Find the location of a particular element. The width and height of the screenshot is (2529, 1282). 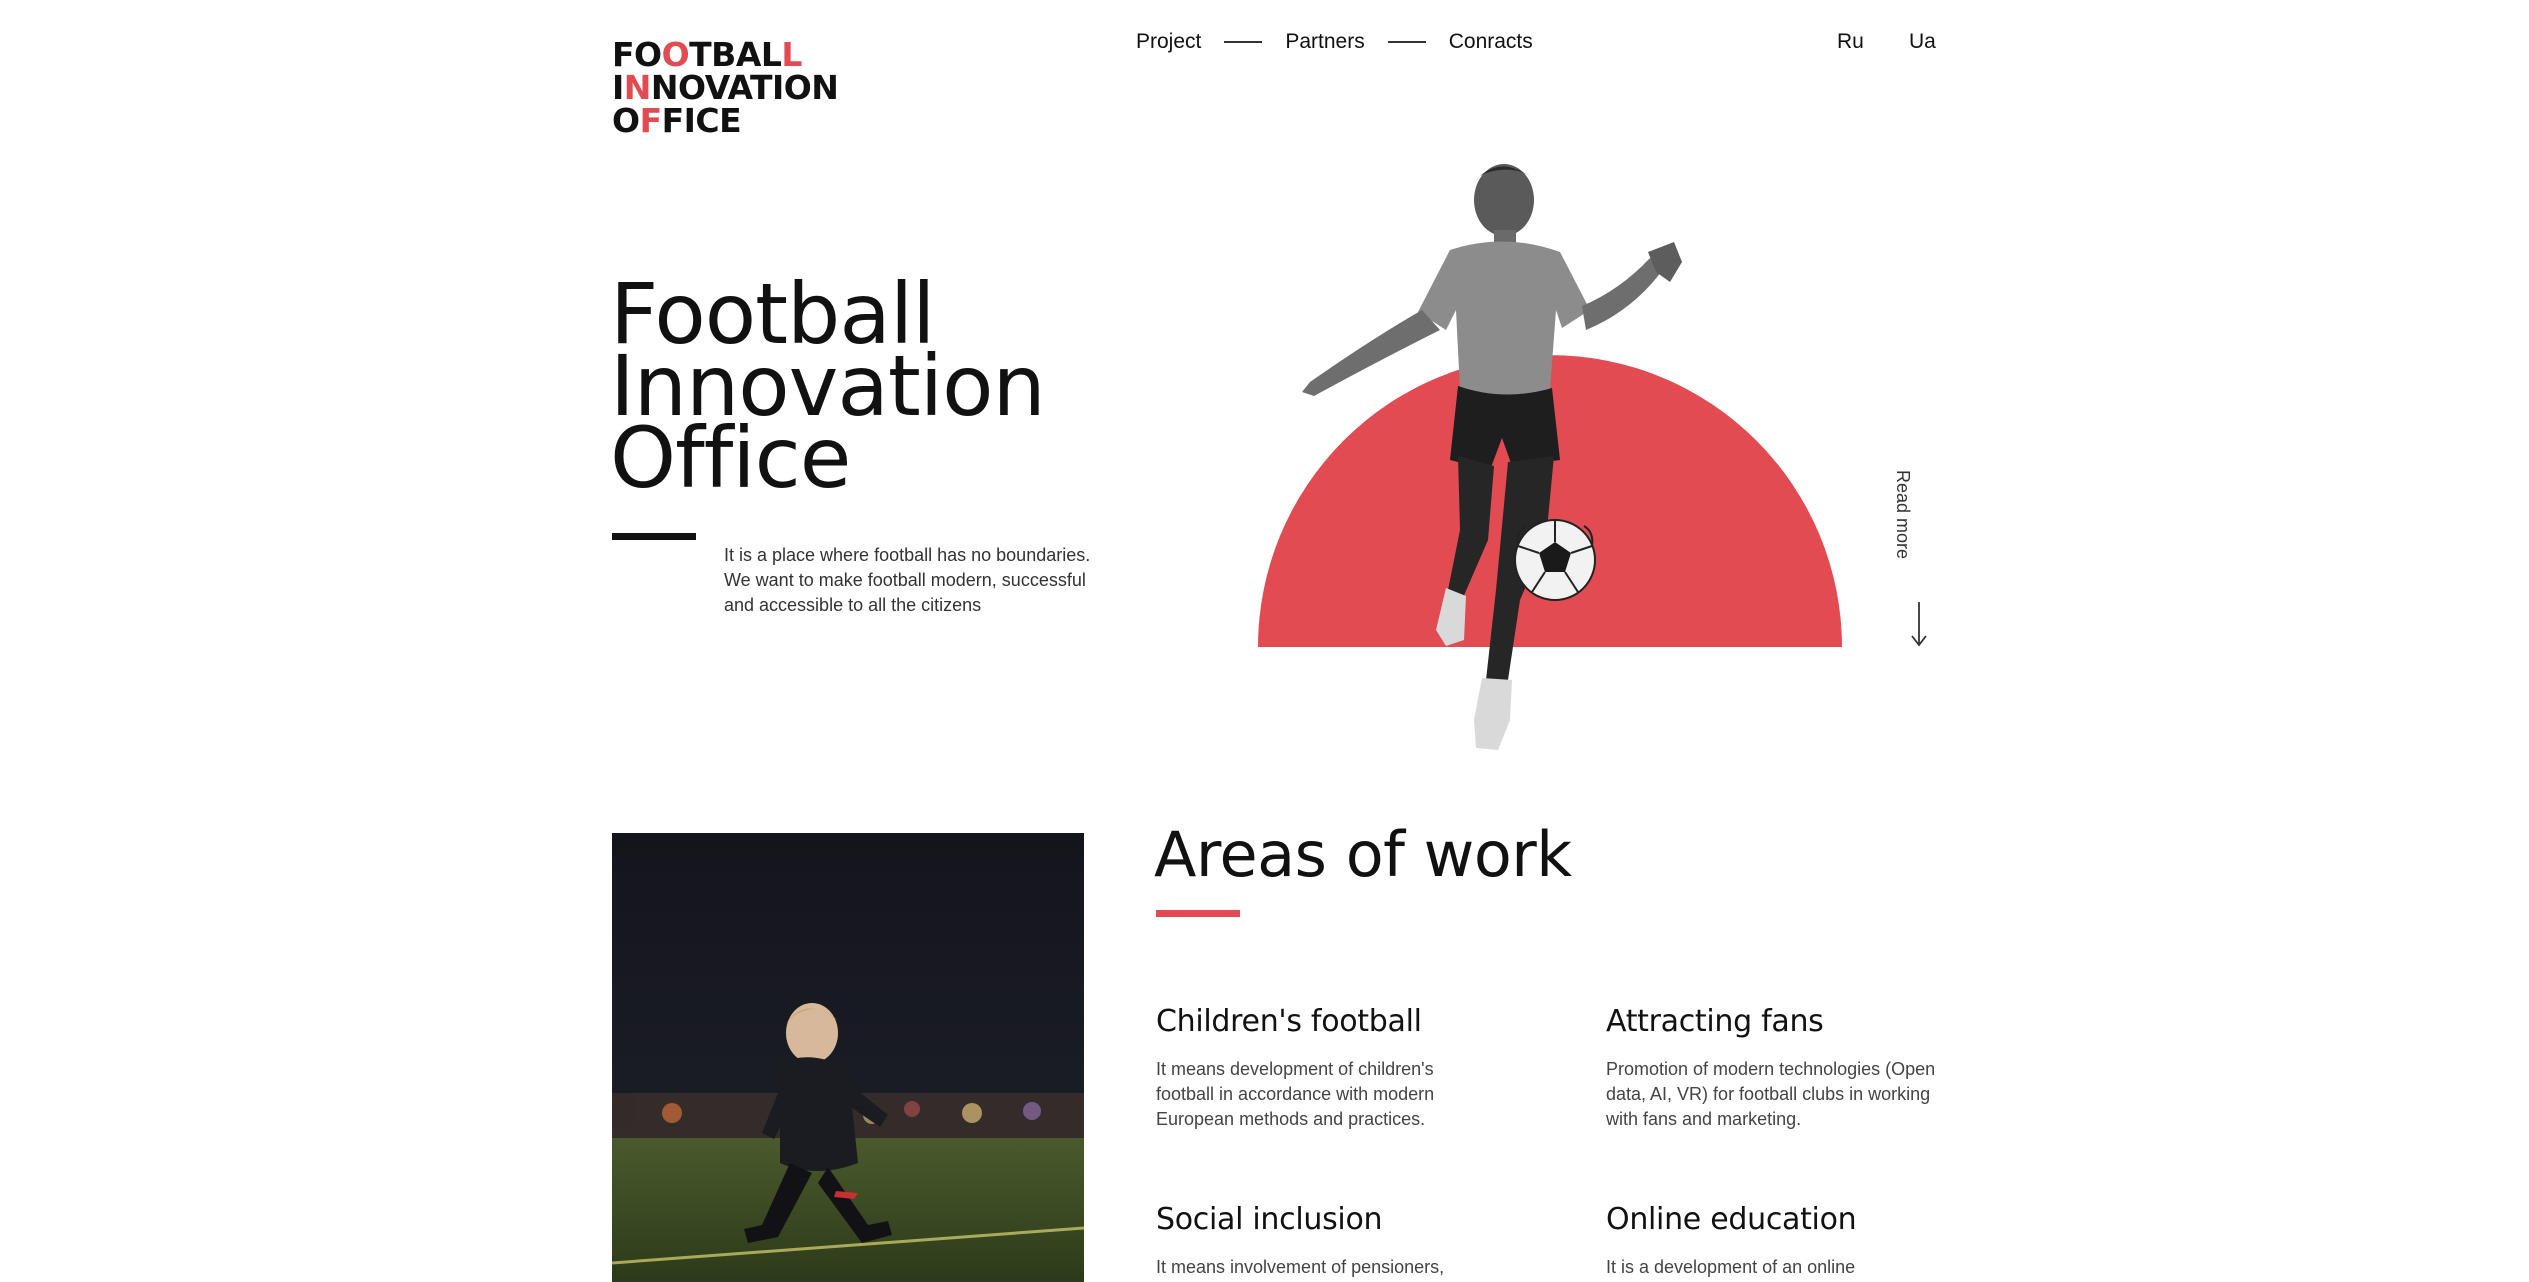

logo-line-2: INNOVATION is located at coordinates (725, 87).